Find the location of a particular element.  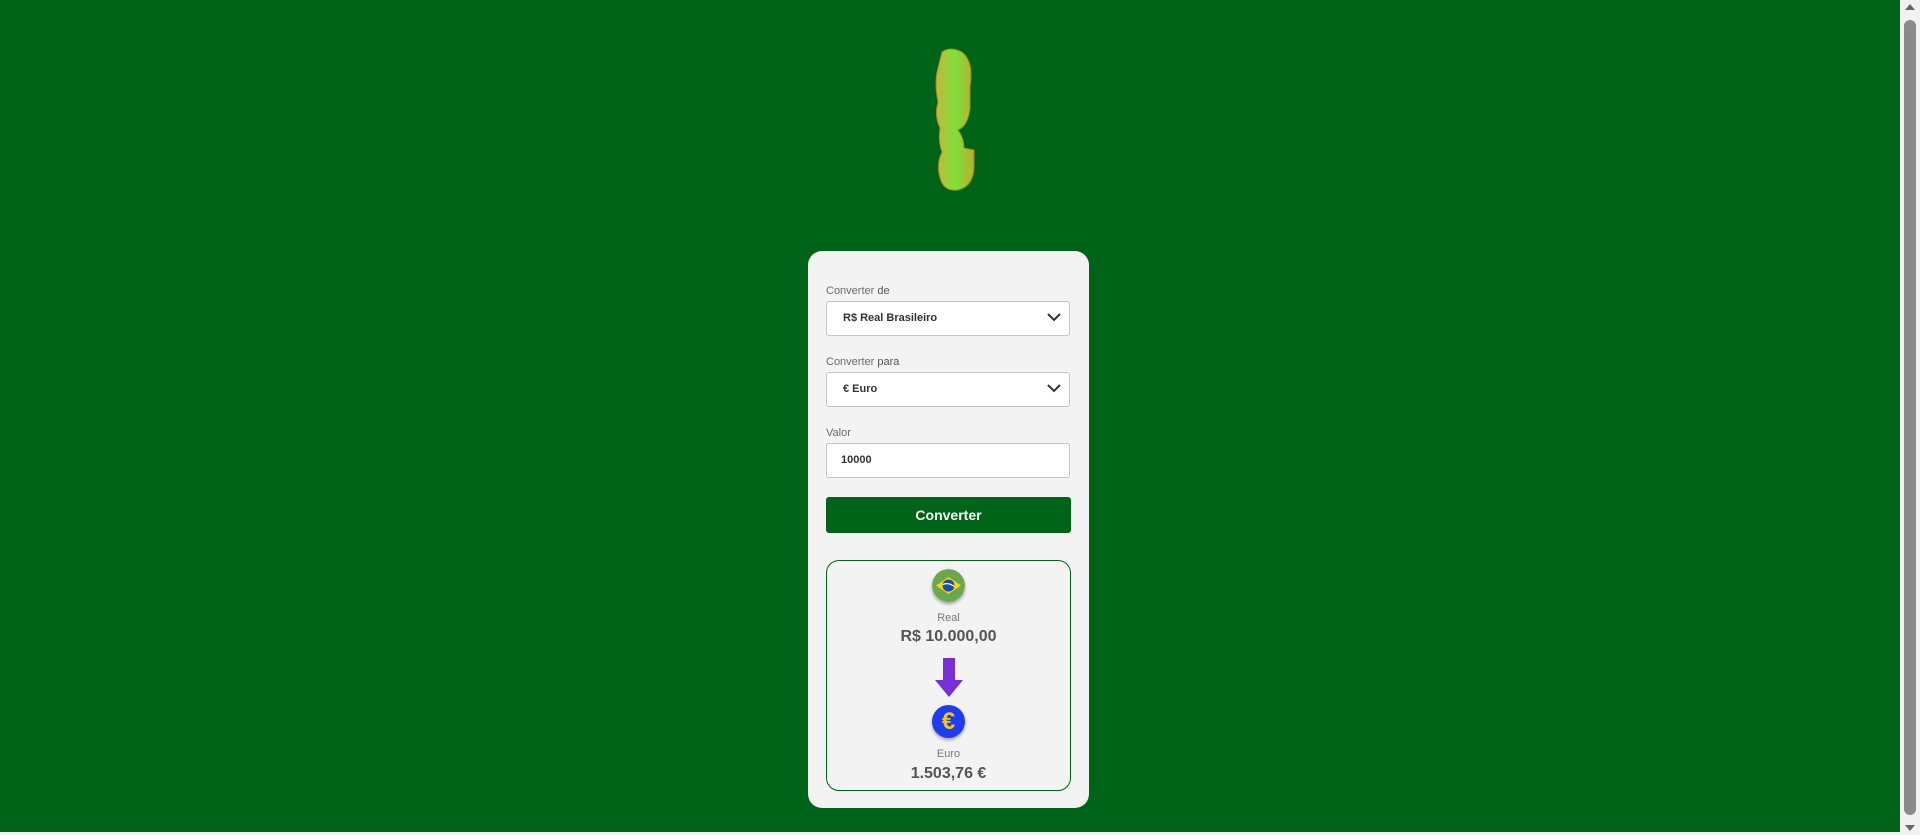

amount-label: Valor is located at coordinates (838, 433).